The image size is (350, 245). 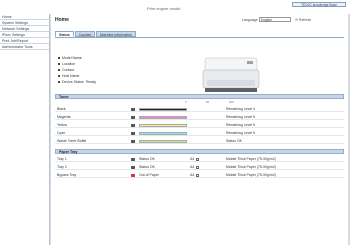 What do you see at coordinates (199, 141) in the screenshot?
I see `toner-row-waste: Waste Toner Bottle Status OK` at bounding box center [199, 141].